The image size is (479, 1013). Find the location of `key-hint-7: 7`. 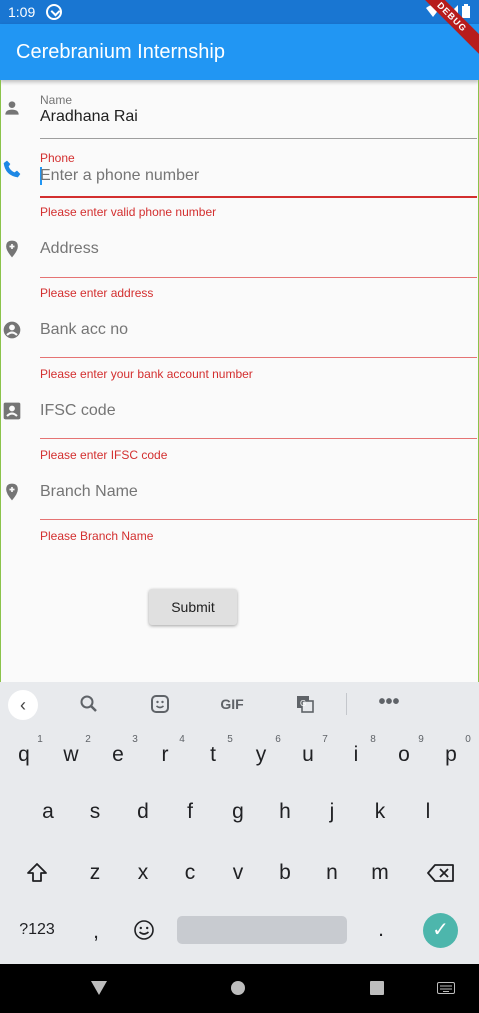

key-hint-7: 7 is located at coordinates (325, 739).